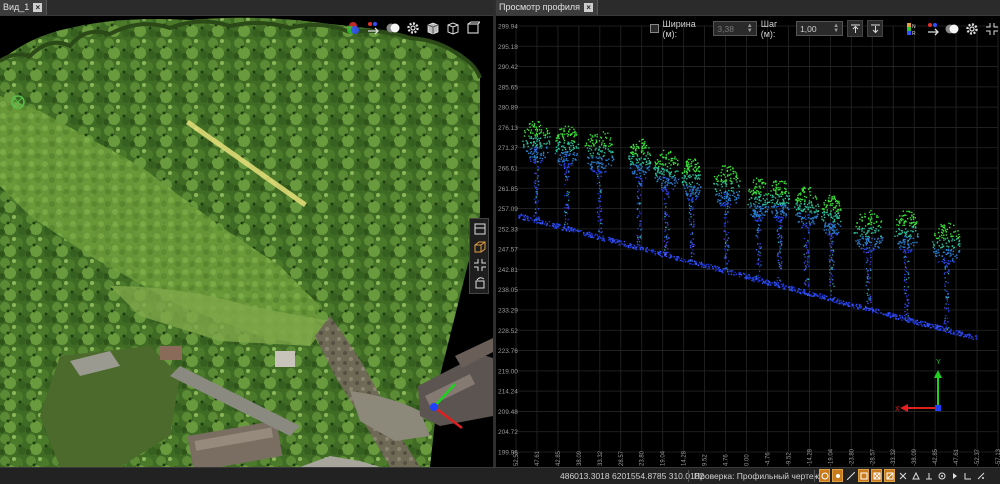  I want to click on snap-more-icon, so click(980, 475).